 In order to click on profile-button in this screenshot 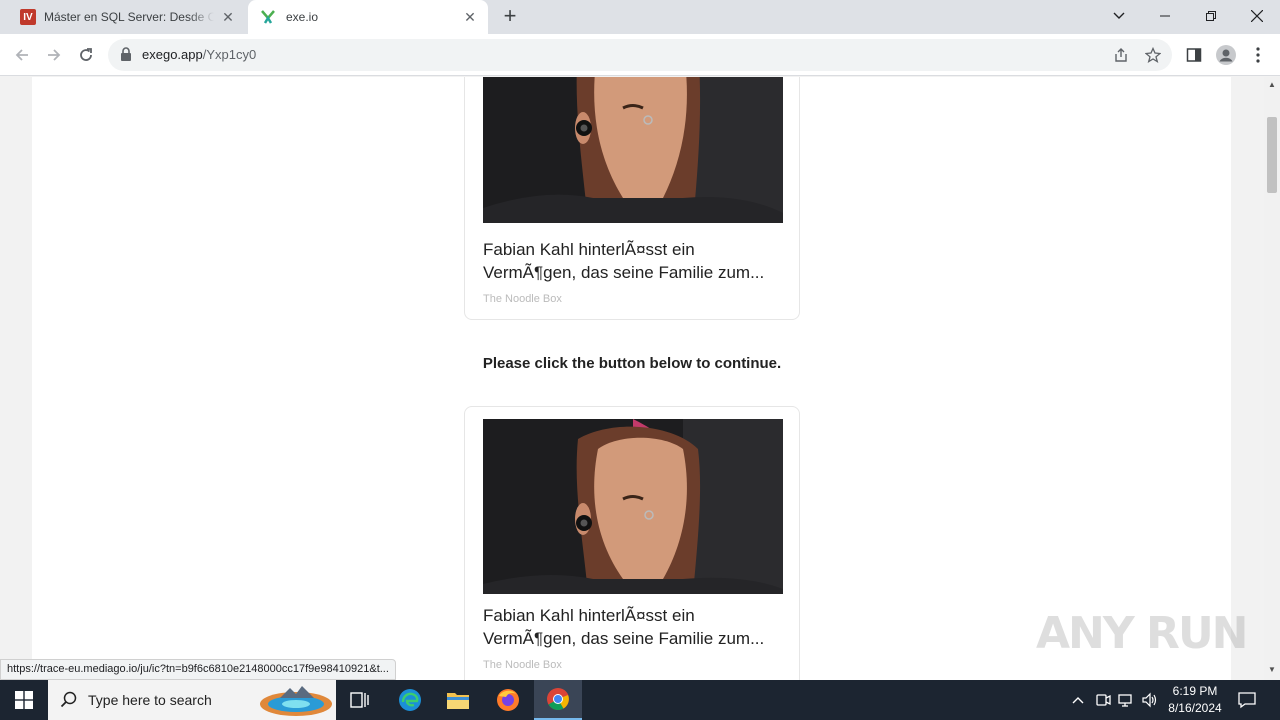, I will do `click(1226, 55)`.